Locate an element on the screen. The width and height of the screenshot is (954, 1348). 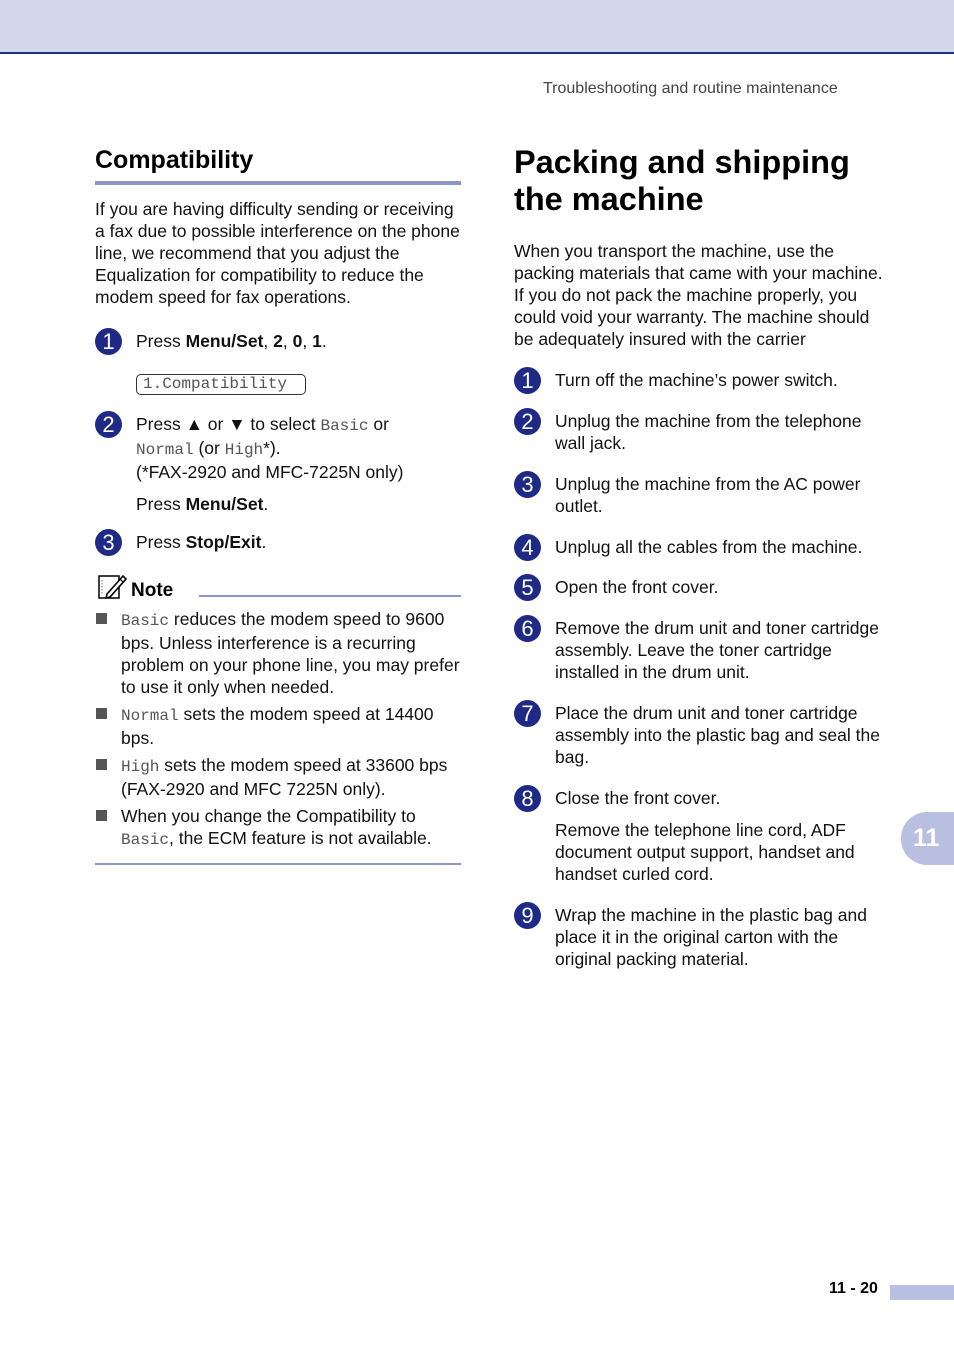
step-text: Open the front cover. is located at coordinates (637, 587).